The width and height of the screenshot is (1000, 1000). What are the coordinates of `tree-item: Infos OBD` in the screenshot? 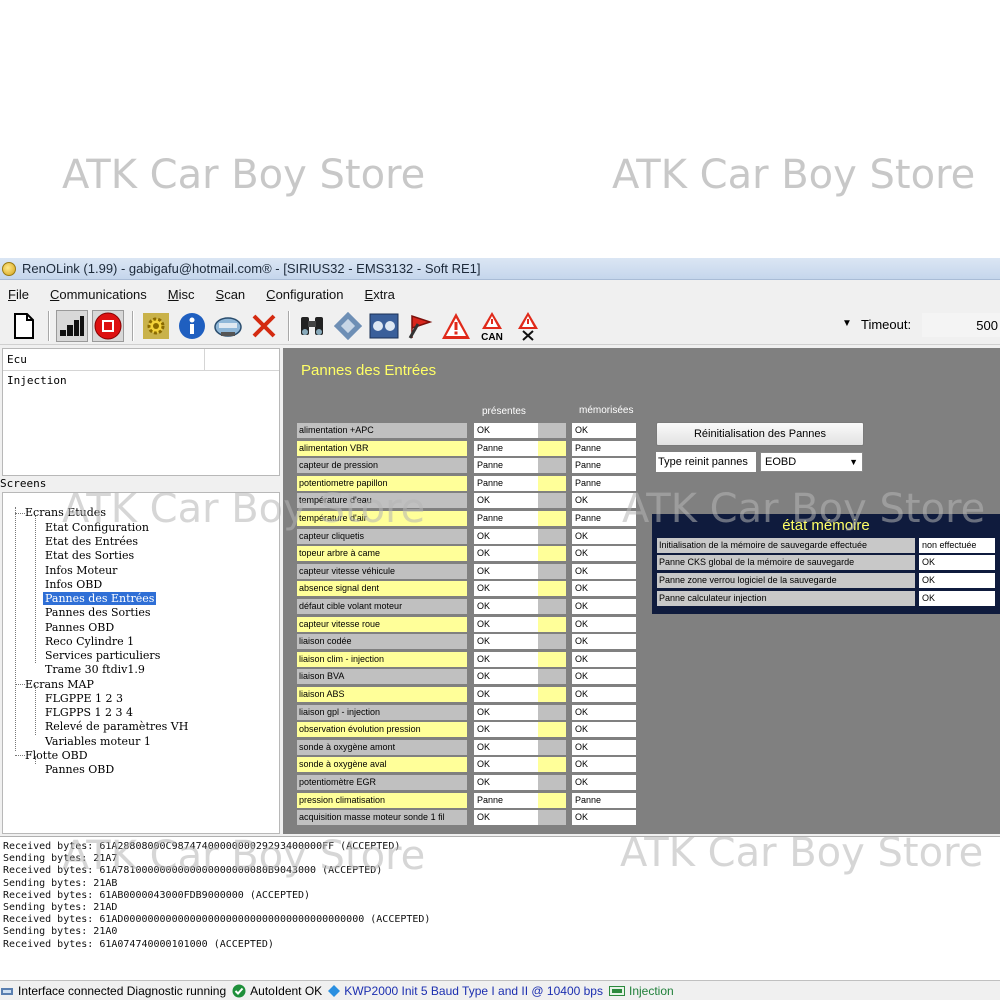 It's located at (73, 584).